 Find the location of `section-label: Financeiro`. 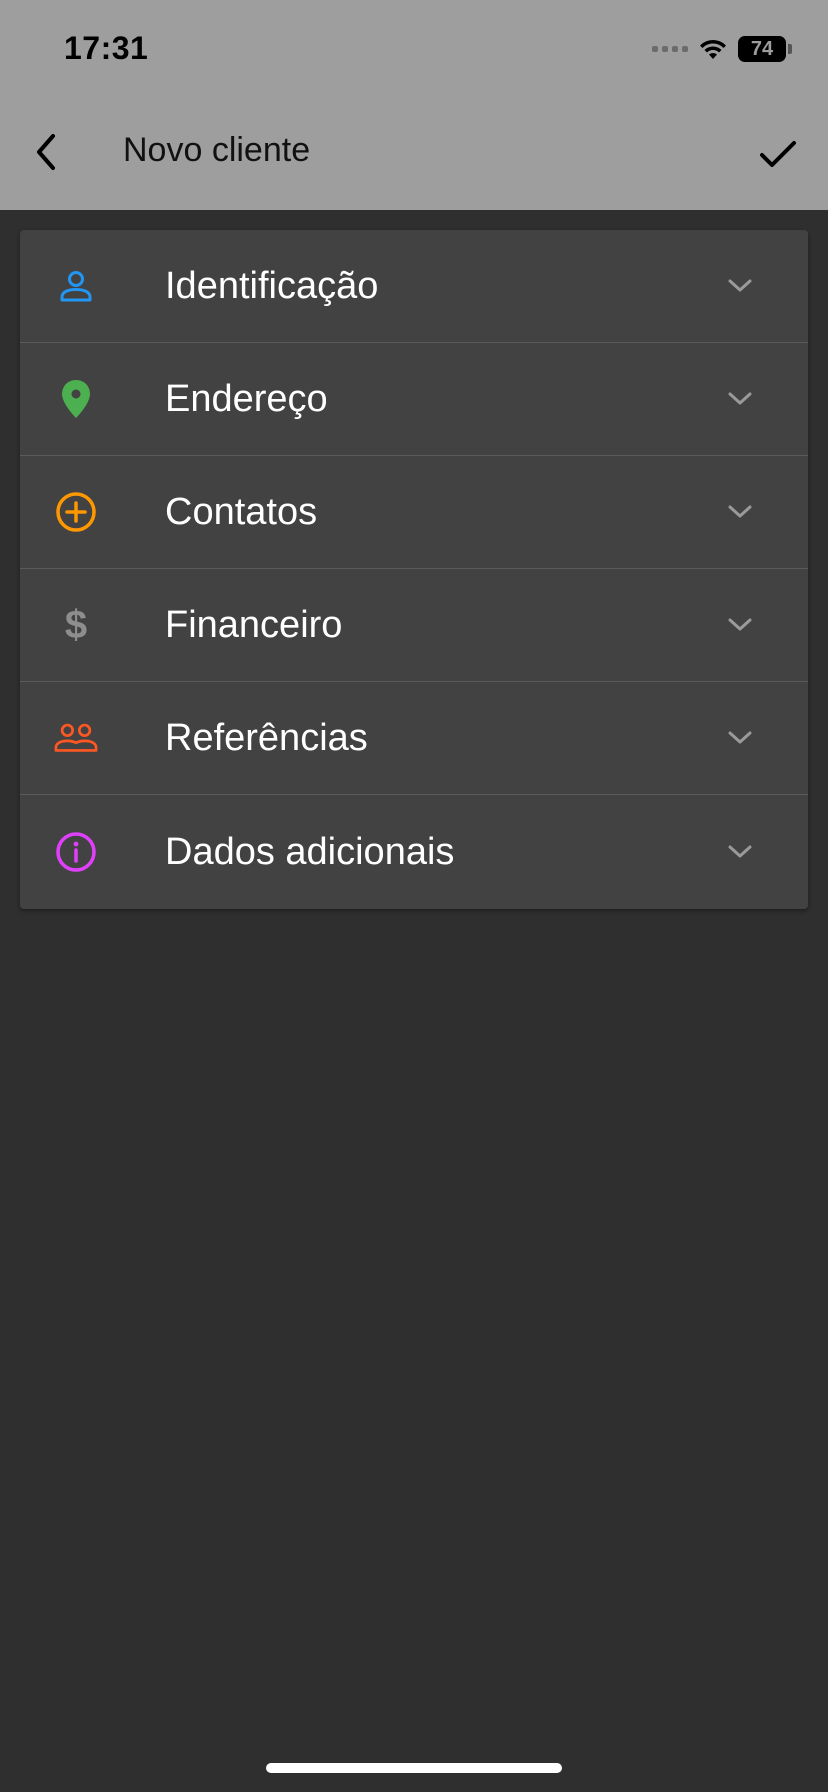

section-label: Financeiro is located at coordinates (254, 624).